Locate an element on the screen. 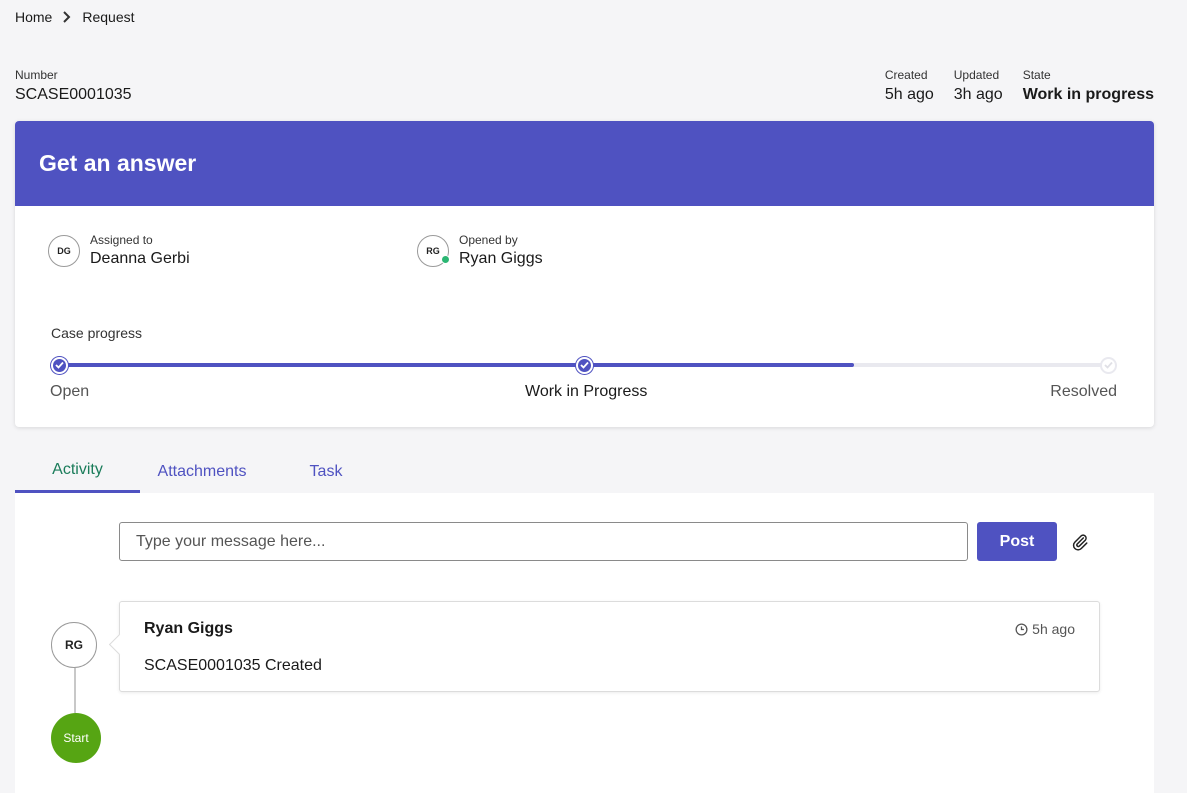 The image size is (1187, 793). assigned-text: Assigned to Deanna Gerbi is located at coordinates (140, 250).